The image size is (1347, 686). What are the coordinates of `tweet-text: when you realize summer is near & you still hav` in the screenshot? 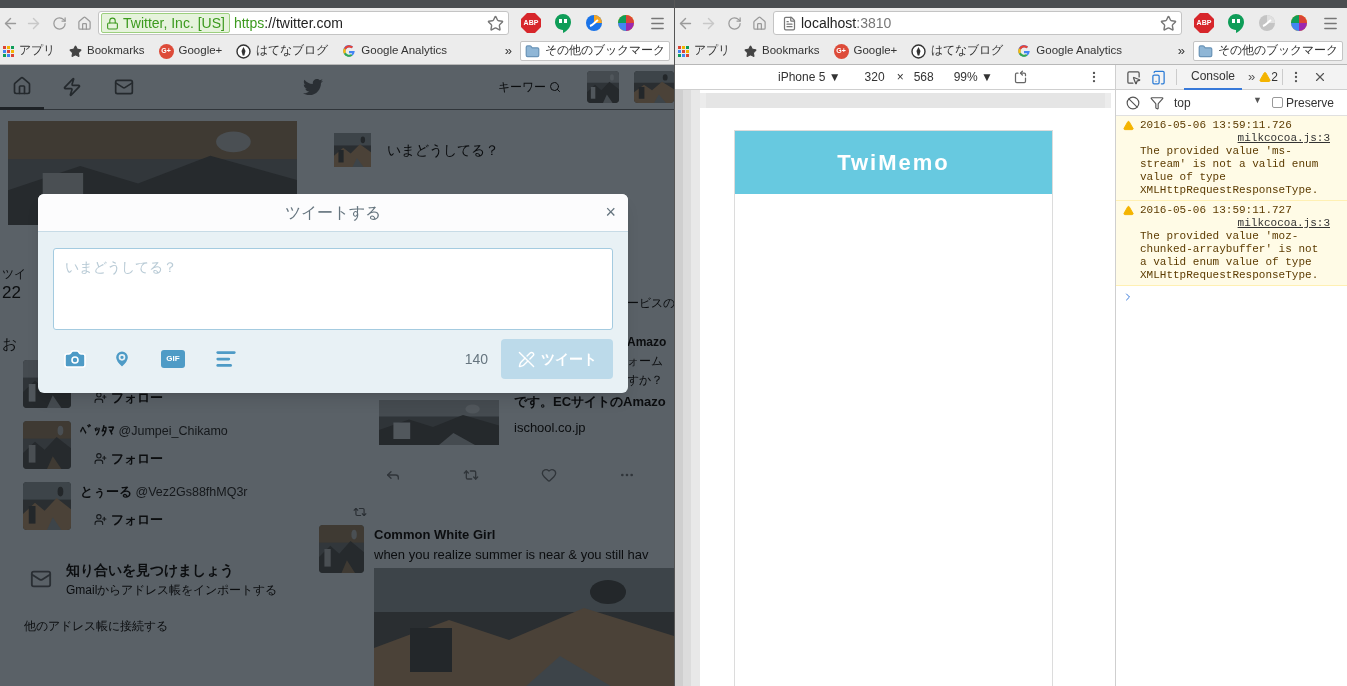 It's located at (512, 554).